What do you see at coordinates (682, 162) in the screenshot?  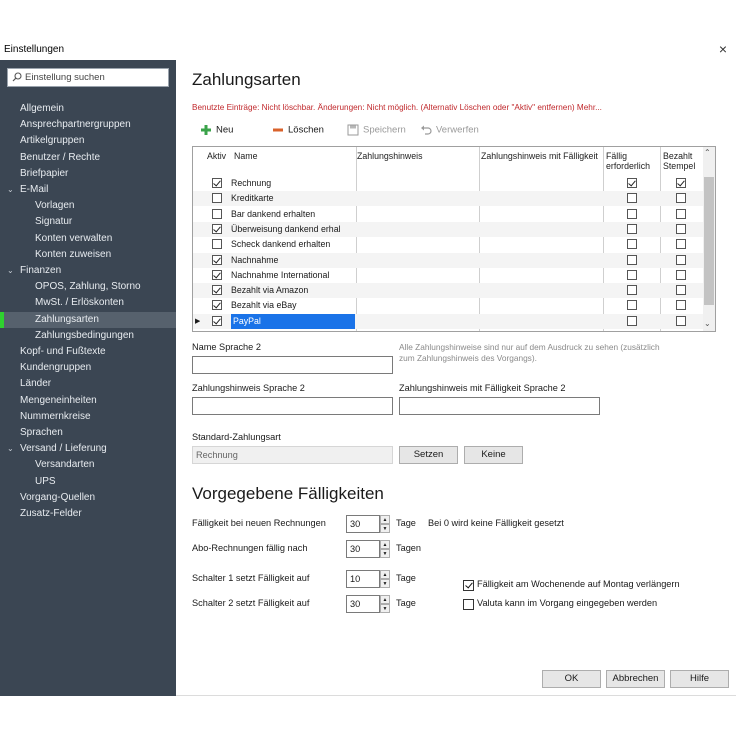 I see `col-header-paid-stamp: Bezahlt Stempel` at bounding box center [682, 162].